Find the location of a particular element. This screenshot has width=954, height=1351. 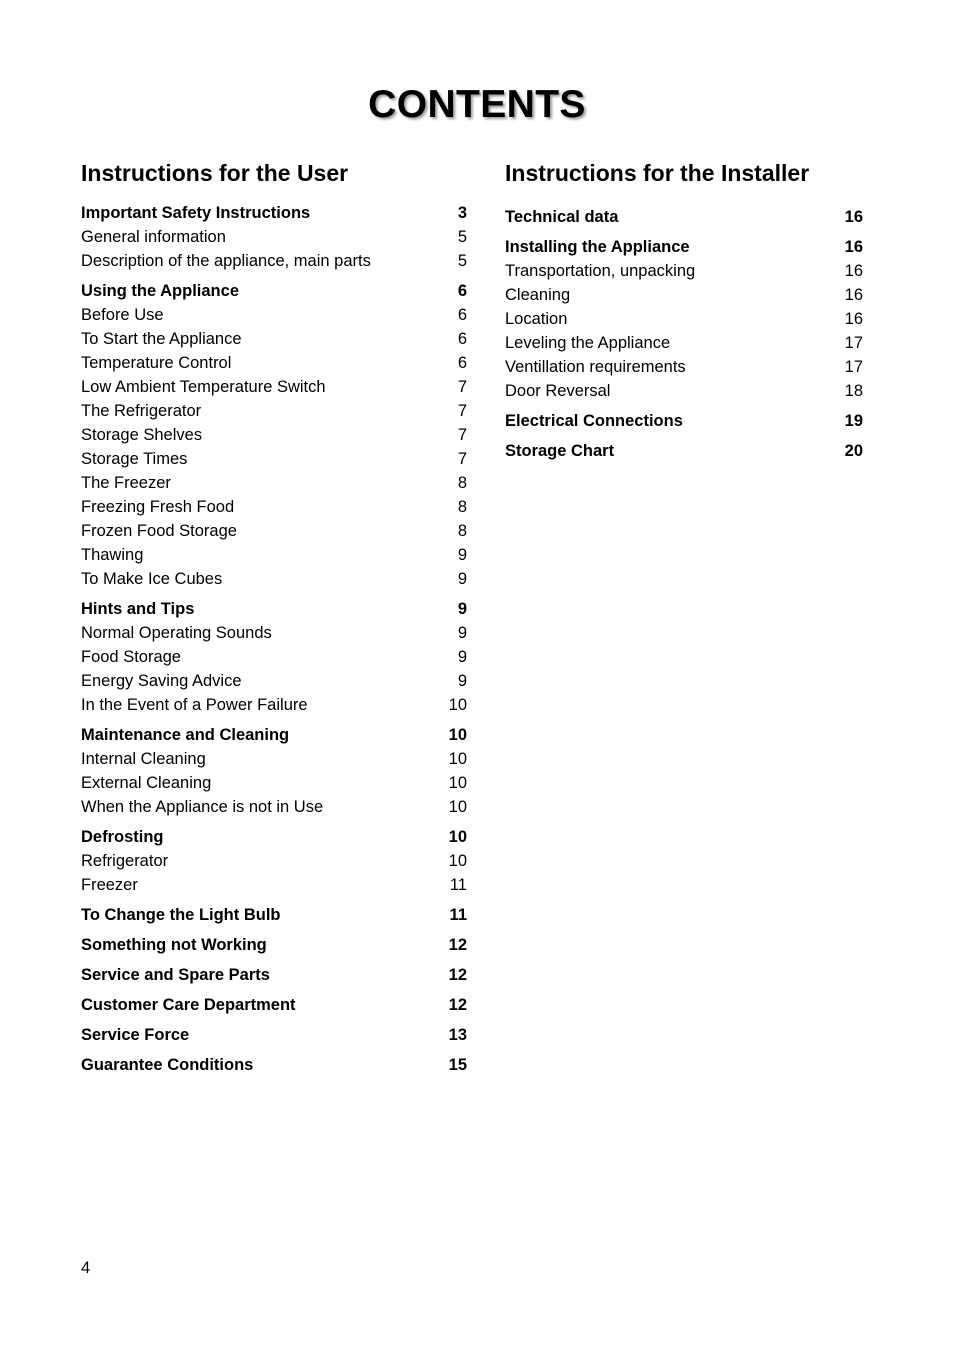

toc-section-entry: Service and Spare Parts 12 is located at coordinates (274, 975).